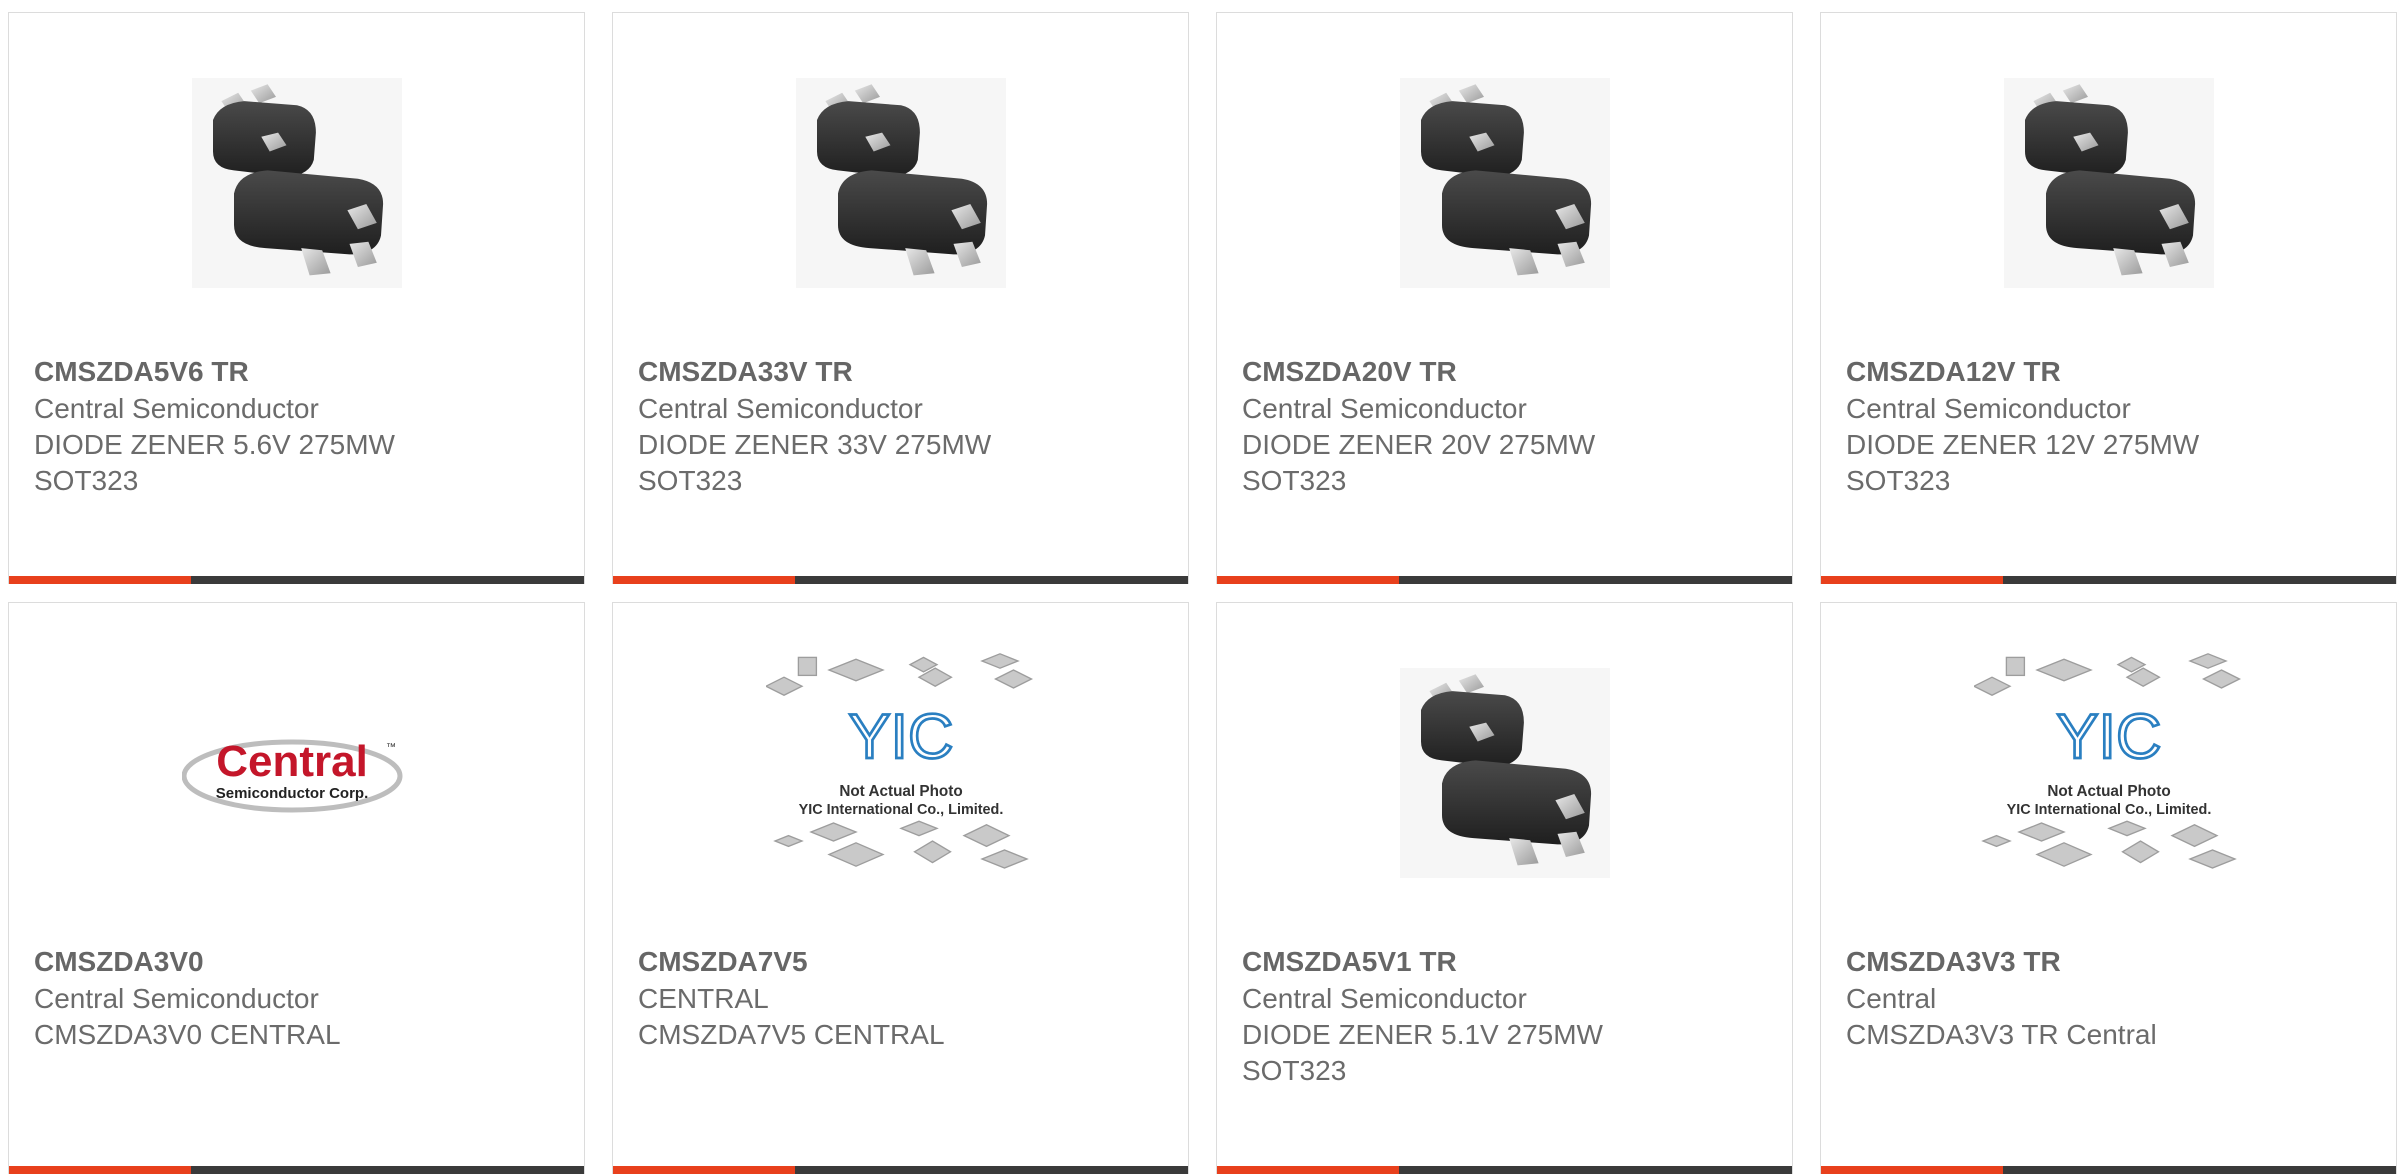 The width and height of the screenshot is (2400, 1174). What do you see at coordinates (1419, 444) in the screenshot?
I see `description: DIODE ZENER 20V 275MW` at bounding box center [1419, 444].